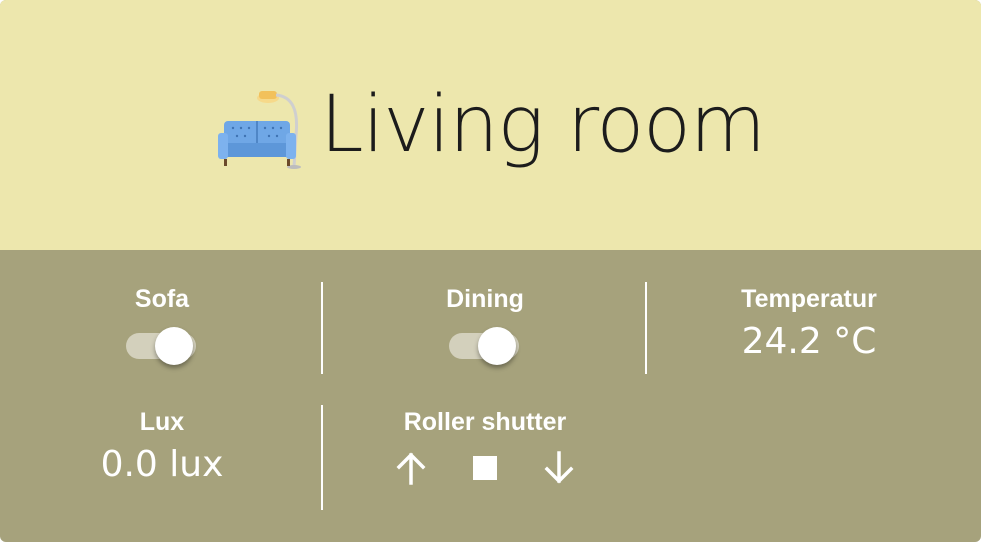  Describe the element at coordinates (162, 299) in the screenshot. I see `sofa-label: Sofa` at that location.